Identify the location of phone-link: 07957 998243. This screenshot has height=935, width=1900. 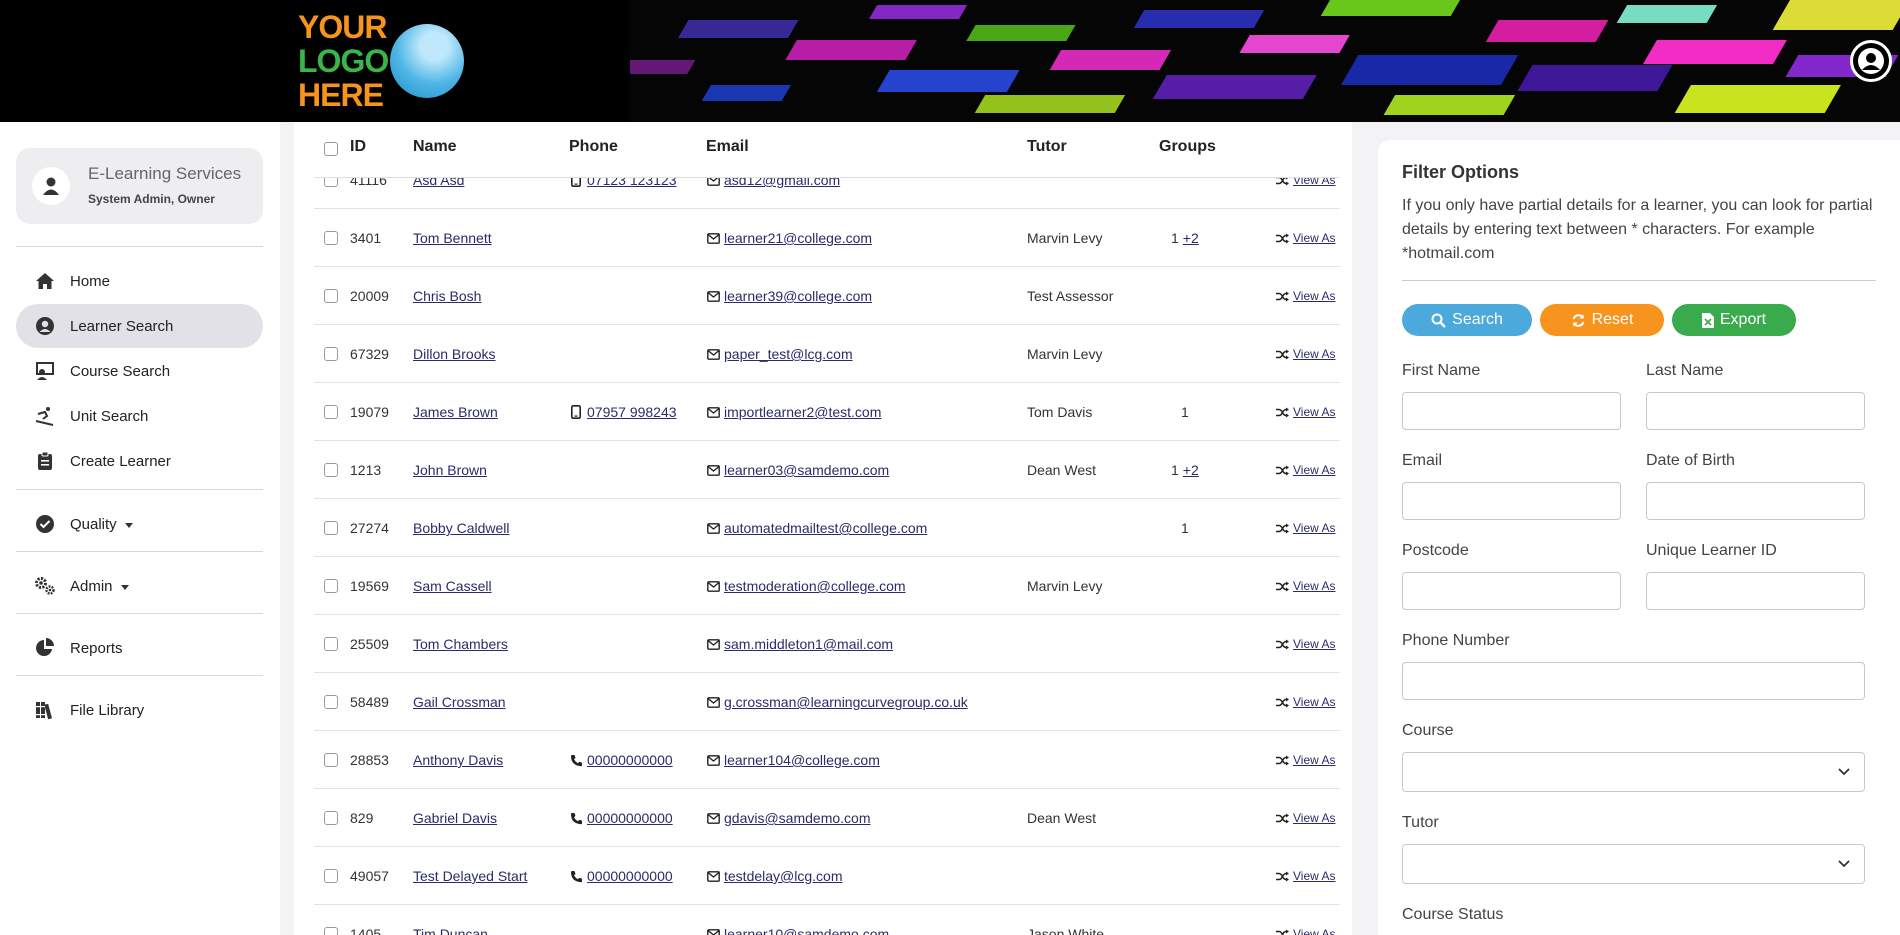
(632, 412).